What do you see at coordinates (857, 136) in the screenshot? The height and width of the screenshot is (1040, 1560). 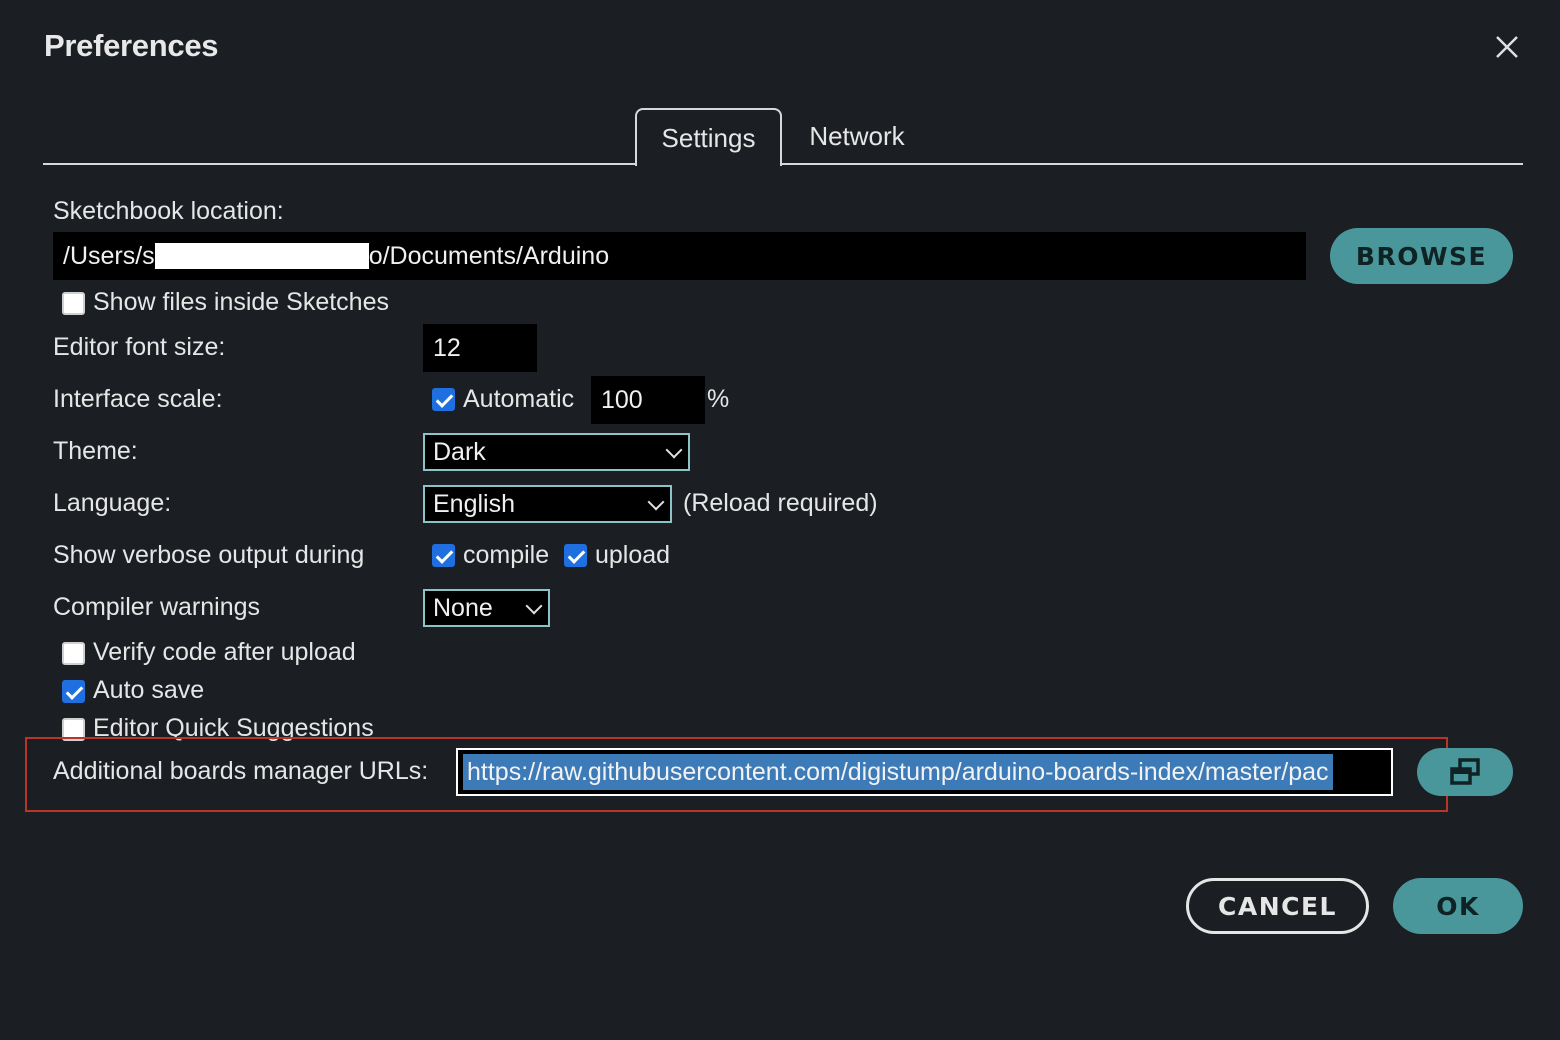 I see `tab-network: Network` at bounding box center [857, 136].